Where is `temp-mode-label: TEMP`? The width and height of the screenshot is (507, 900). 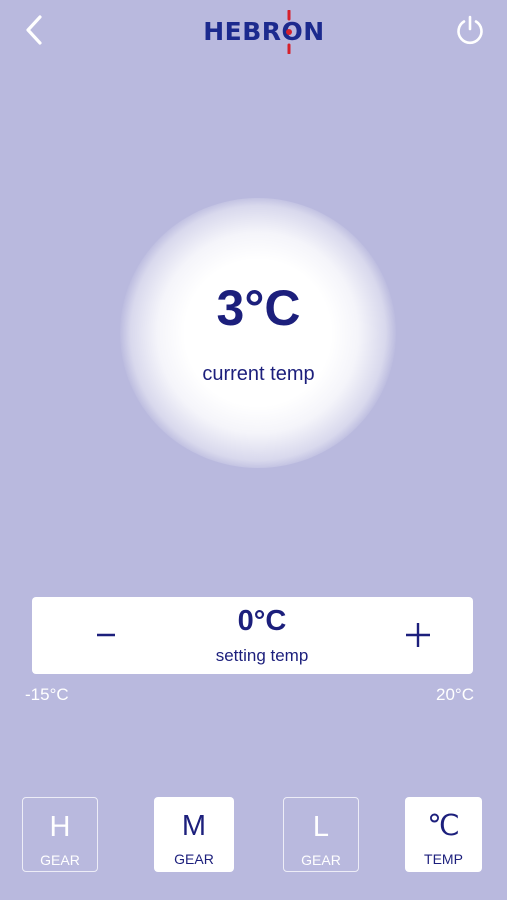 temp-mode-label: TEMP is located at coordinates (443, 859).